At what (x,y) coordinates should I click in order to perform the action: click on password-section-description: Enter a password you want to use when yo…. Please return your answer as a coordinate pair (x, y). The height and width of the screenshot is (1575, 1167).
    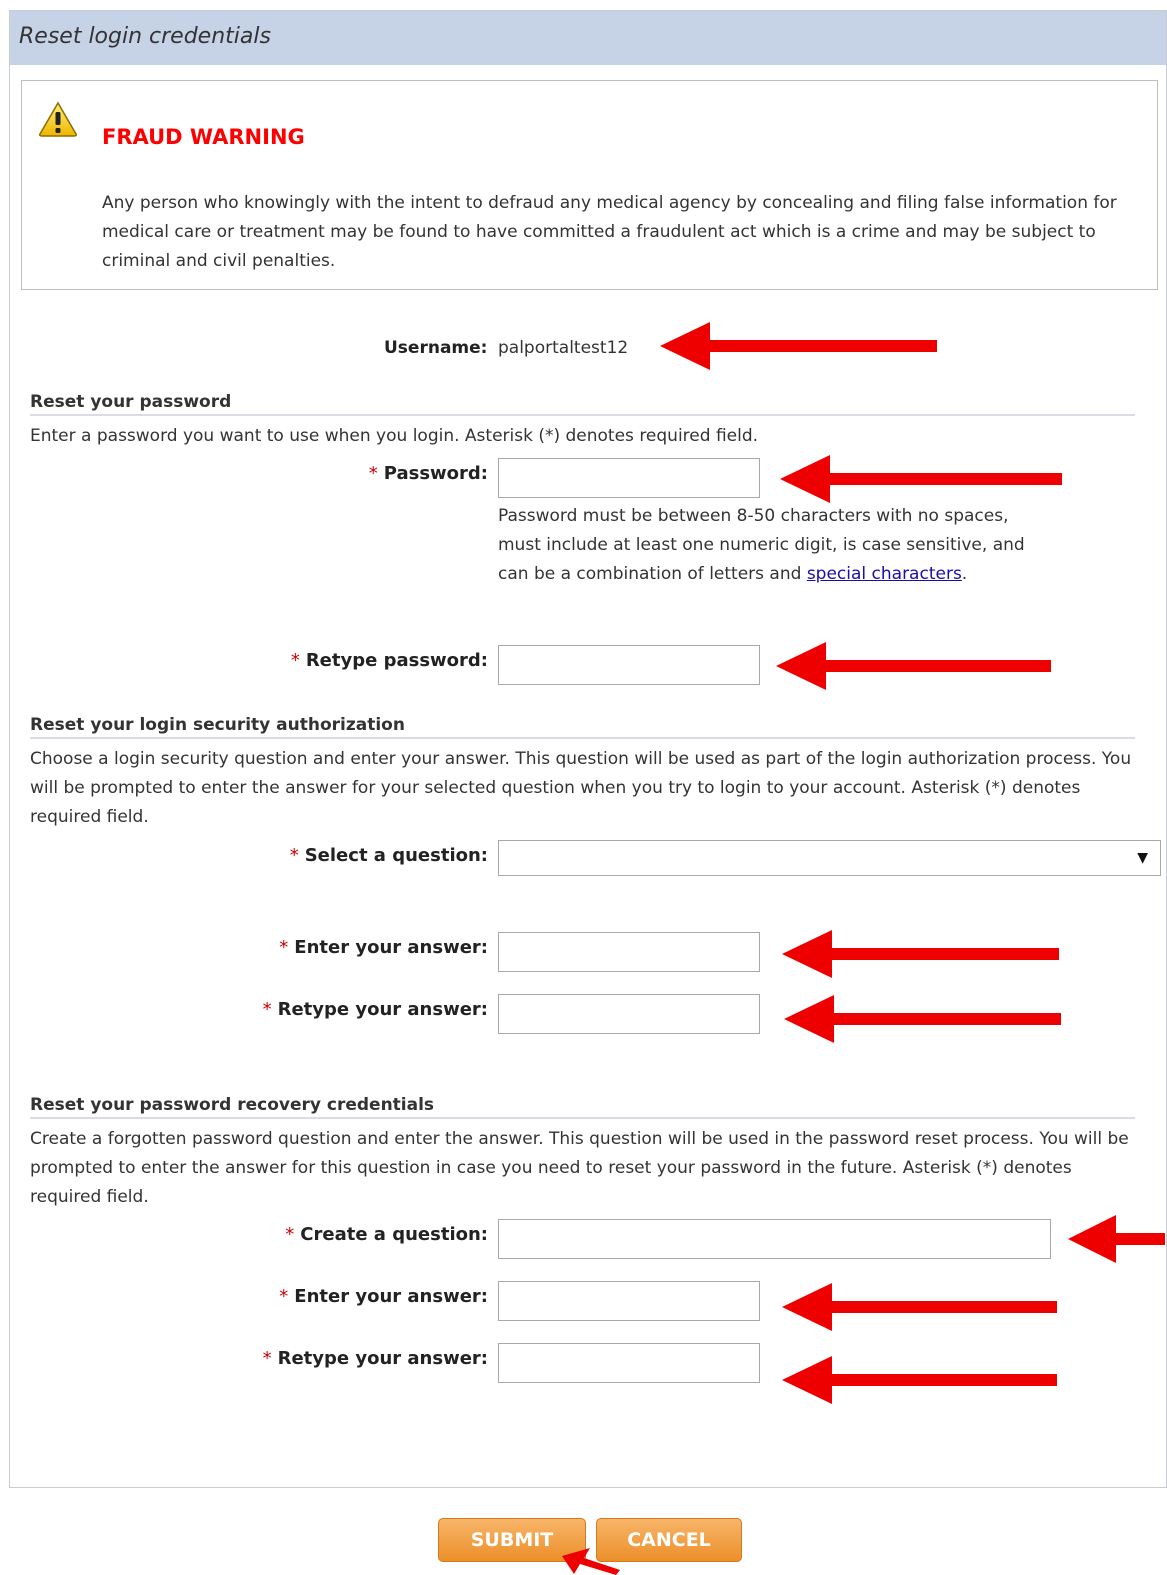
    Looking at the image, I should click on (394, 436).